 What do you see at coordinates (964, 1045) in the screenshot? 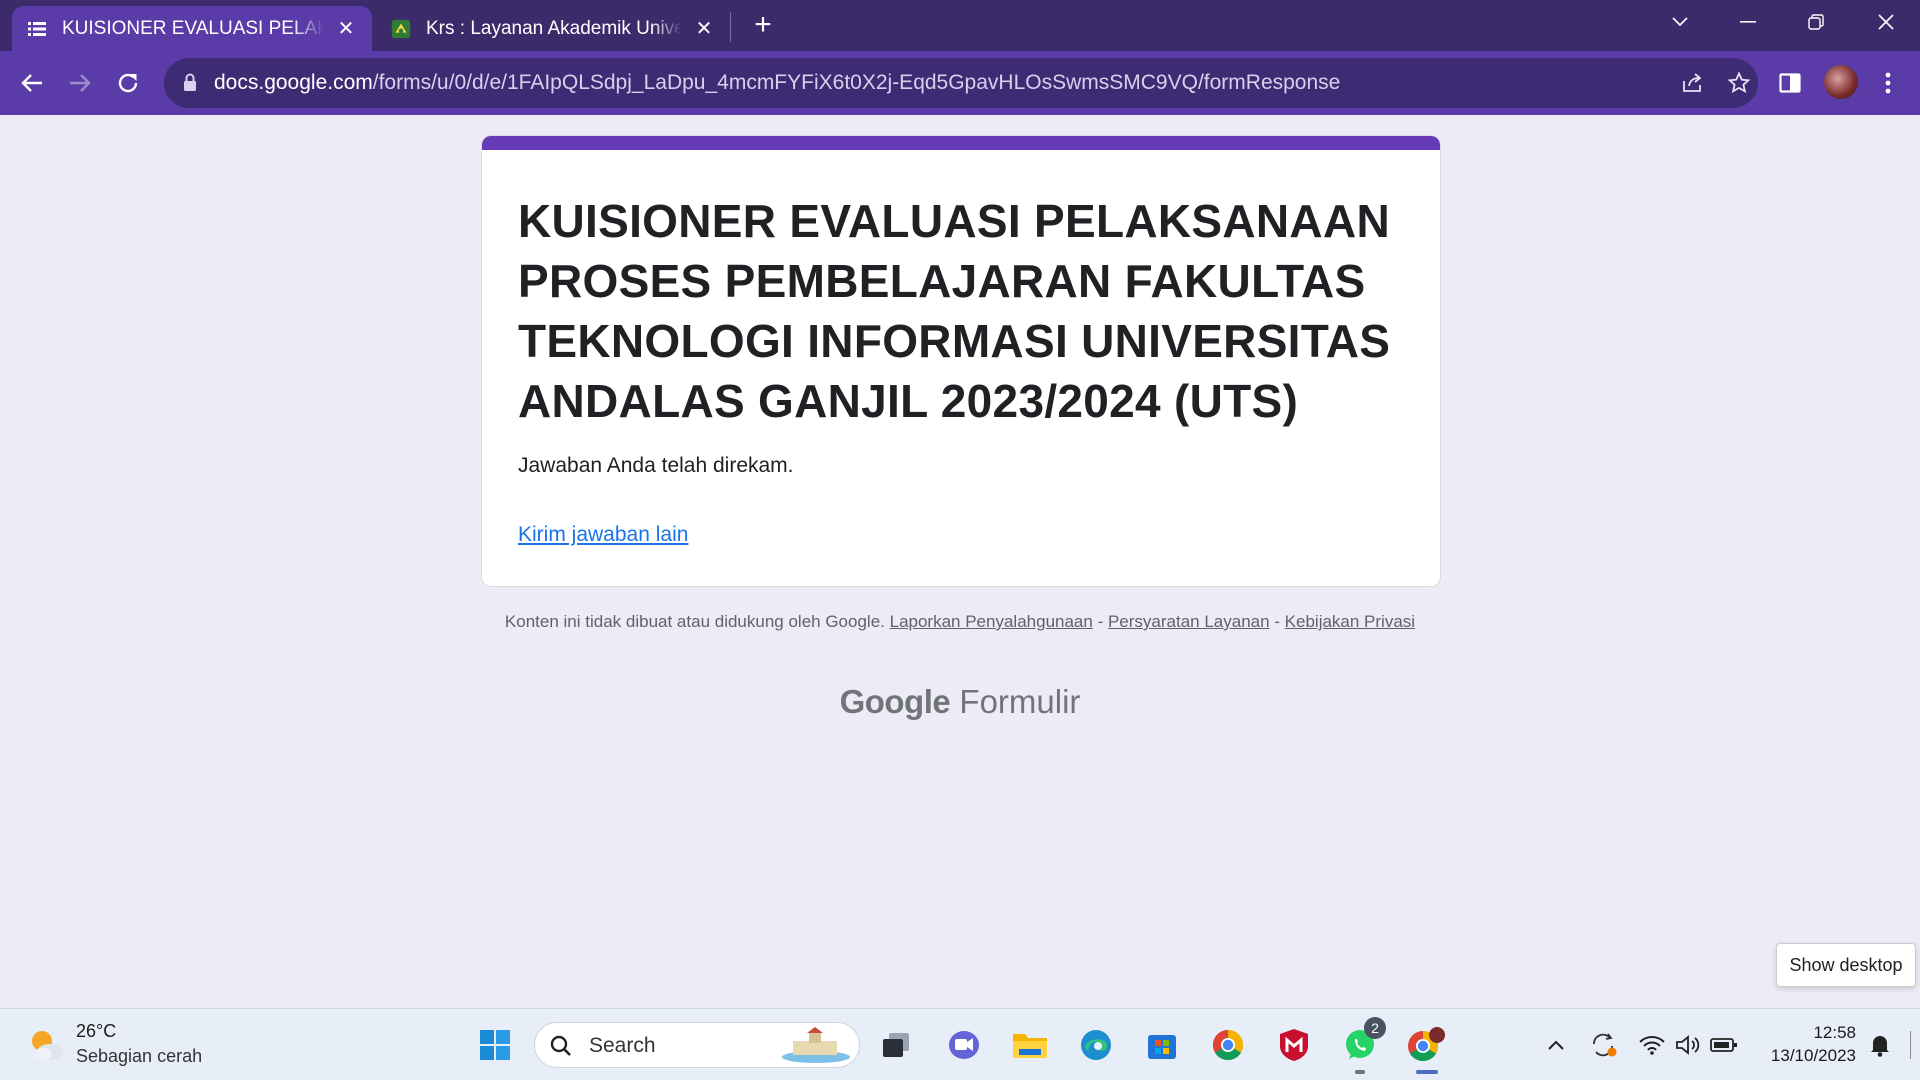
I see `teams-chat-icon` at bounding box center [964, 1045].